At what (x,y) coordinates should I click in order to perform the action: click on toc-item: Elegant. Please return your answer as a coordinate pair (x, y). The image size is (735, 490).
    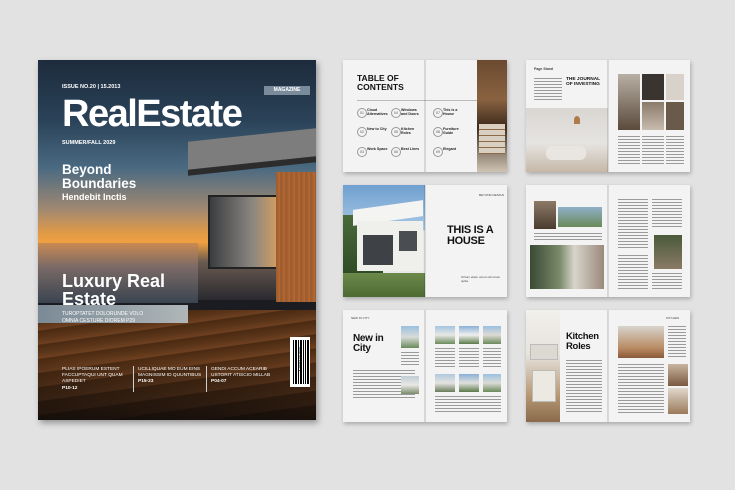
    Looking at the image, I should click on (449, 149).